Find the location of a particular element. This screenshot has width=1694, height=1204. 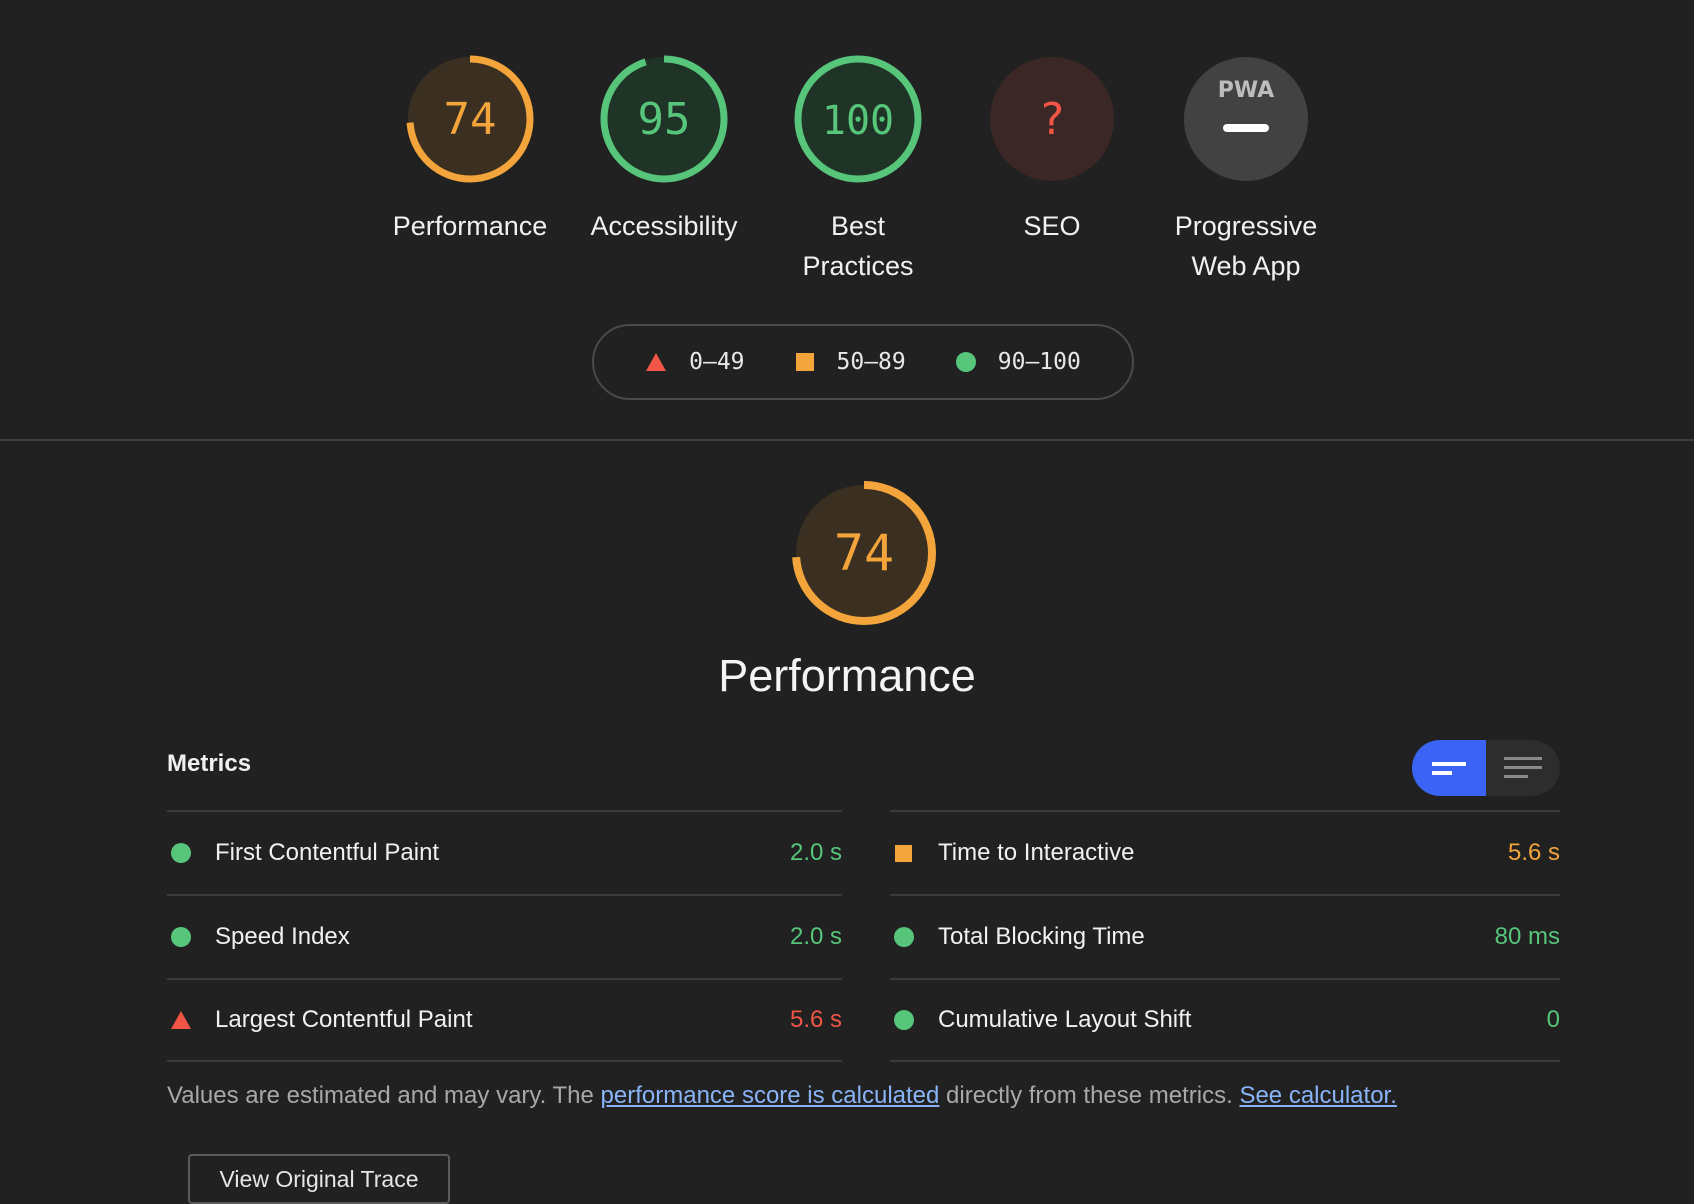

gauge-seo: ? SEO is located at coordinates (1052, 150).